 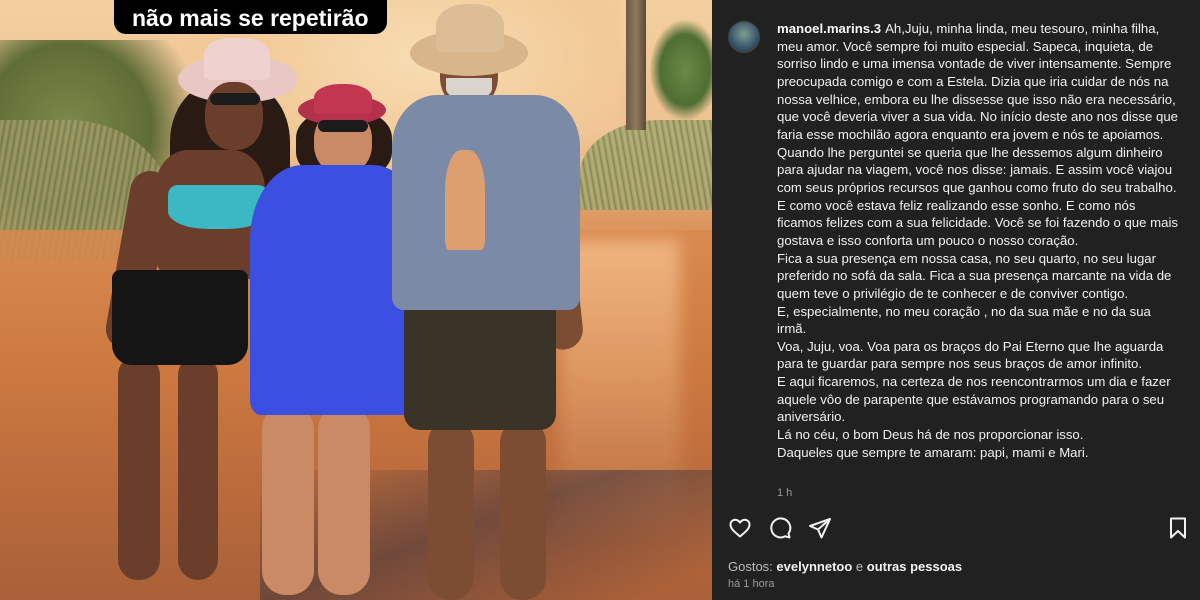 What do you see at coordinates (486, 202) in the screenshot?
I see `t-shirt` at bounding box center [486, 202].